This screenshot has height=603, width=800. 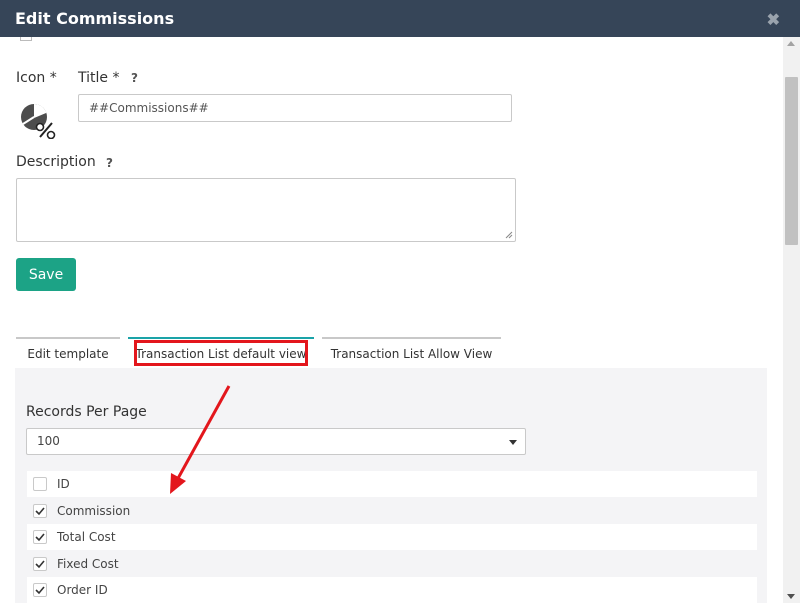 I want to click on checkbox-partial, so click(x=26, y=39).